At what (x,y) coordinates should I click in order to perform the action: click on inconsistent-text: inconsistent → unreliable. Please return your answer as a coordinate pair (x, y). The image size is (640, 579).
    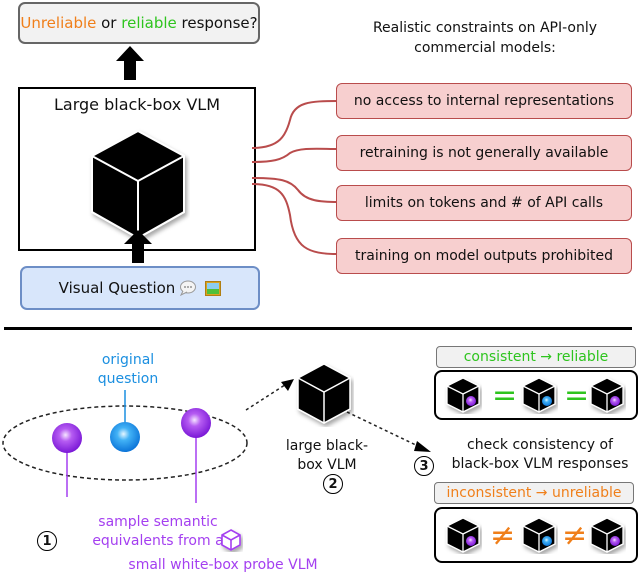
    Looking at the image, I should click on (534, 493).